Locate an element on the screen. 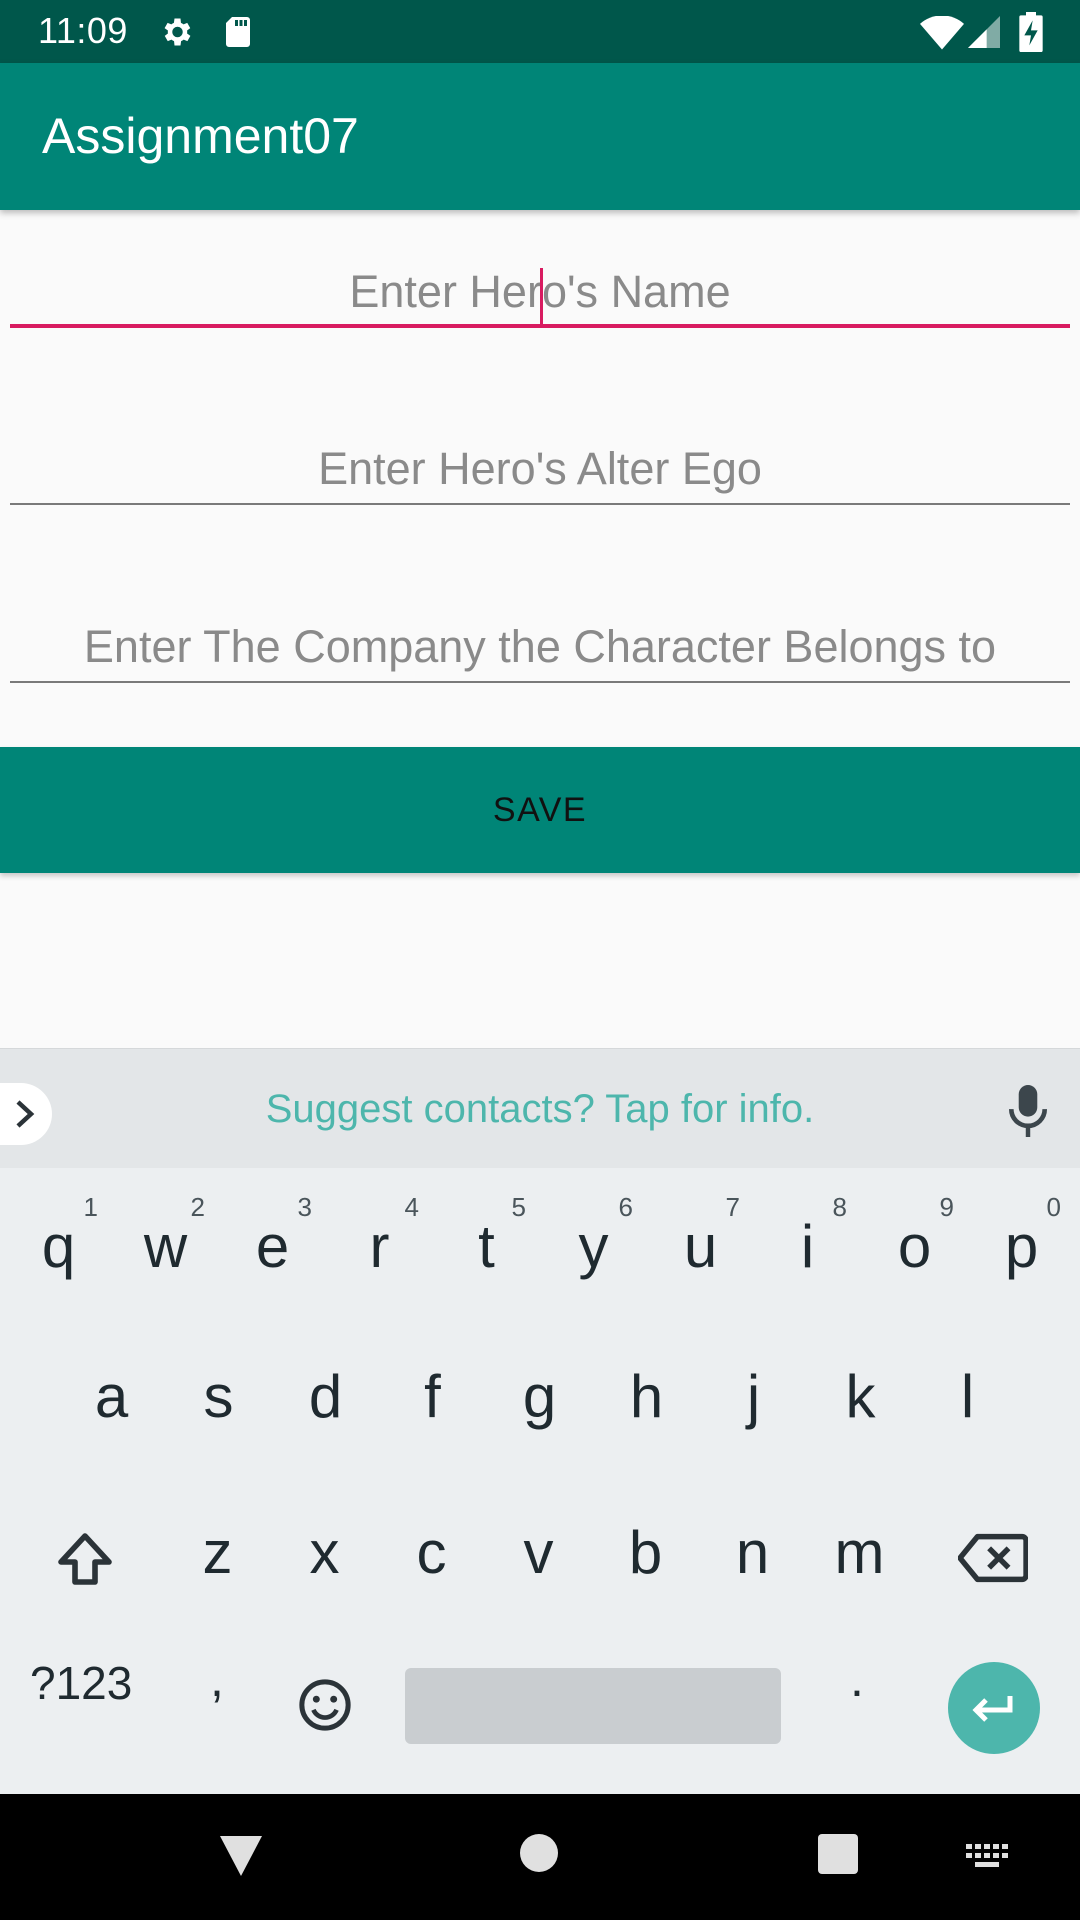  nav-back-icon is located at coordinates (241, 1856).